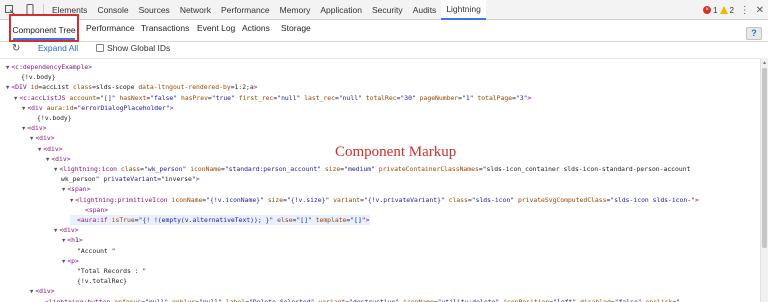  I want to click on vertical-scrollbar: ▲, so click(764, 180).